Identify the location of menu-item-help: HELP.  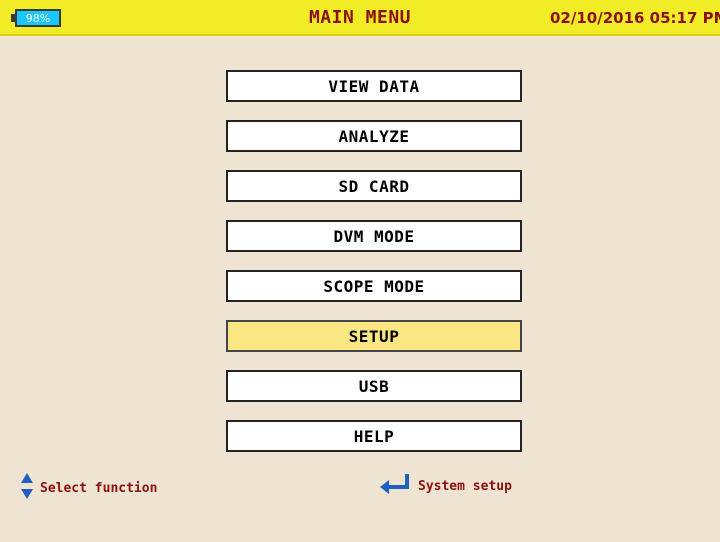
(374, 436).